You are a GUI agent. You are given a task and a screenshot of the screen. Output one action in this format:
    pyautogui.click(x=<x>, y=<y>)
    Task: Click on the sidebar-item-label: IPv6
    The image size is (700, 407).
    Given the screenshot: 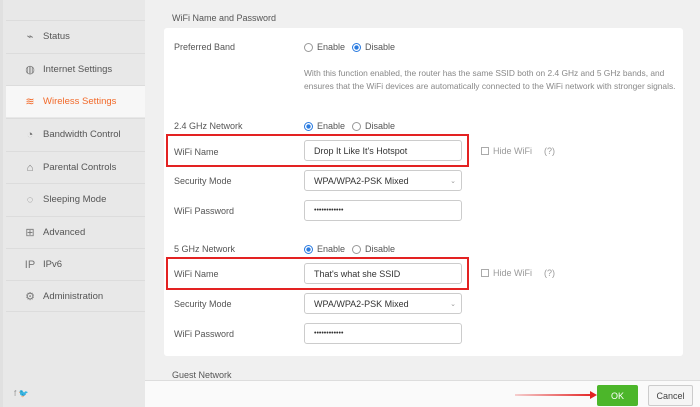 What is the action you would take?
    pyautogui.click(x=53, y=264)
    